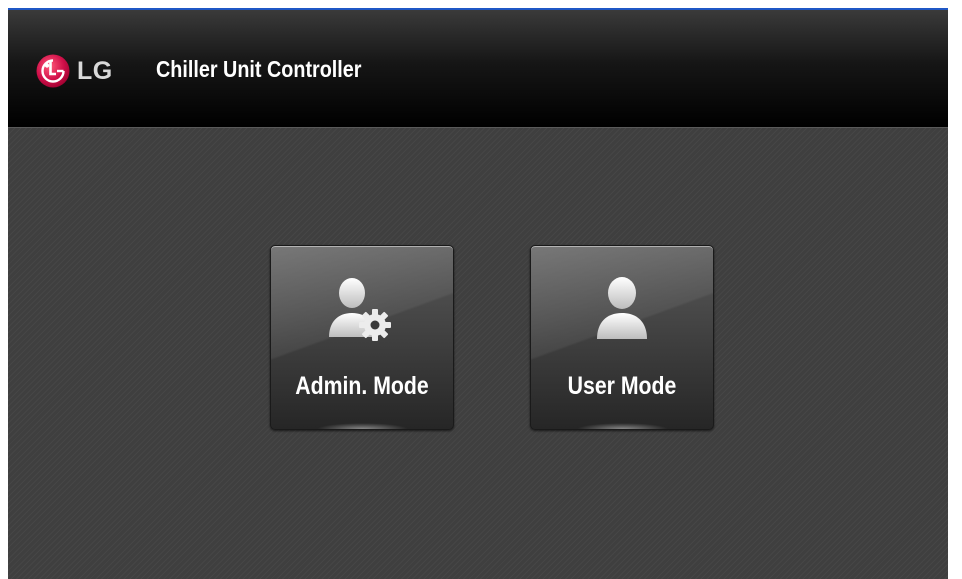 The height and width of the screenshot is (579, 962). I want to click on app-title: Chiller Unit Controller, so click(259, 69).